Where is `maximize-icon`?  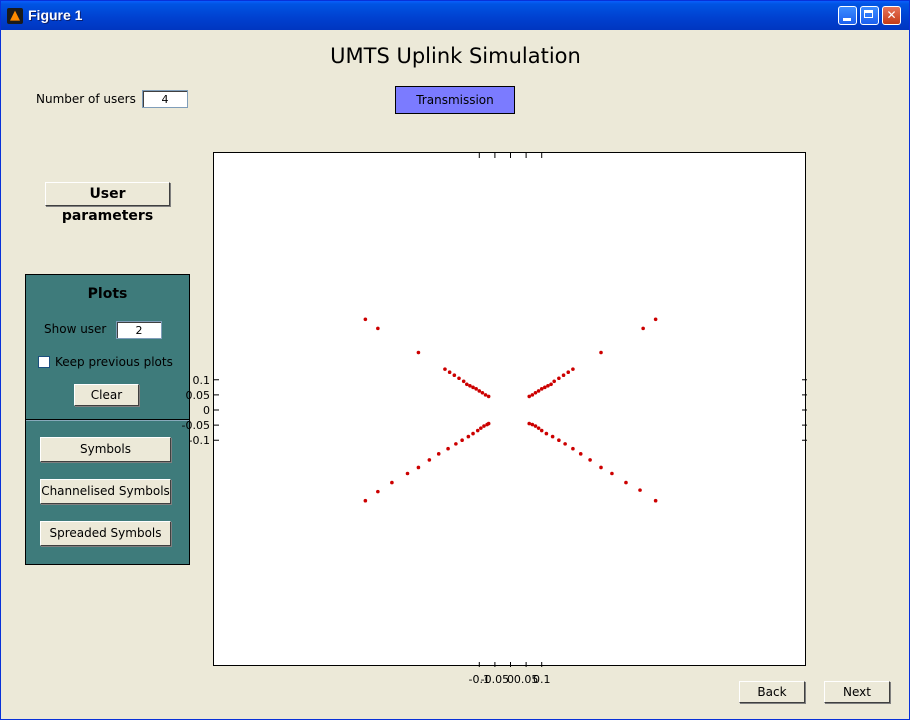 maximize-icon is located at coordinates (868, 14).